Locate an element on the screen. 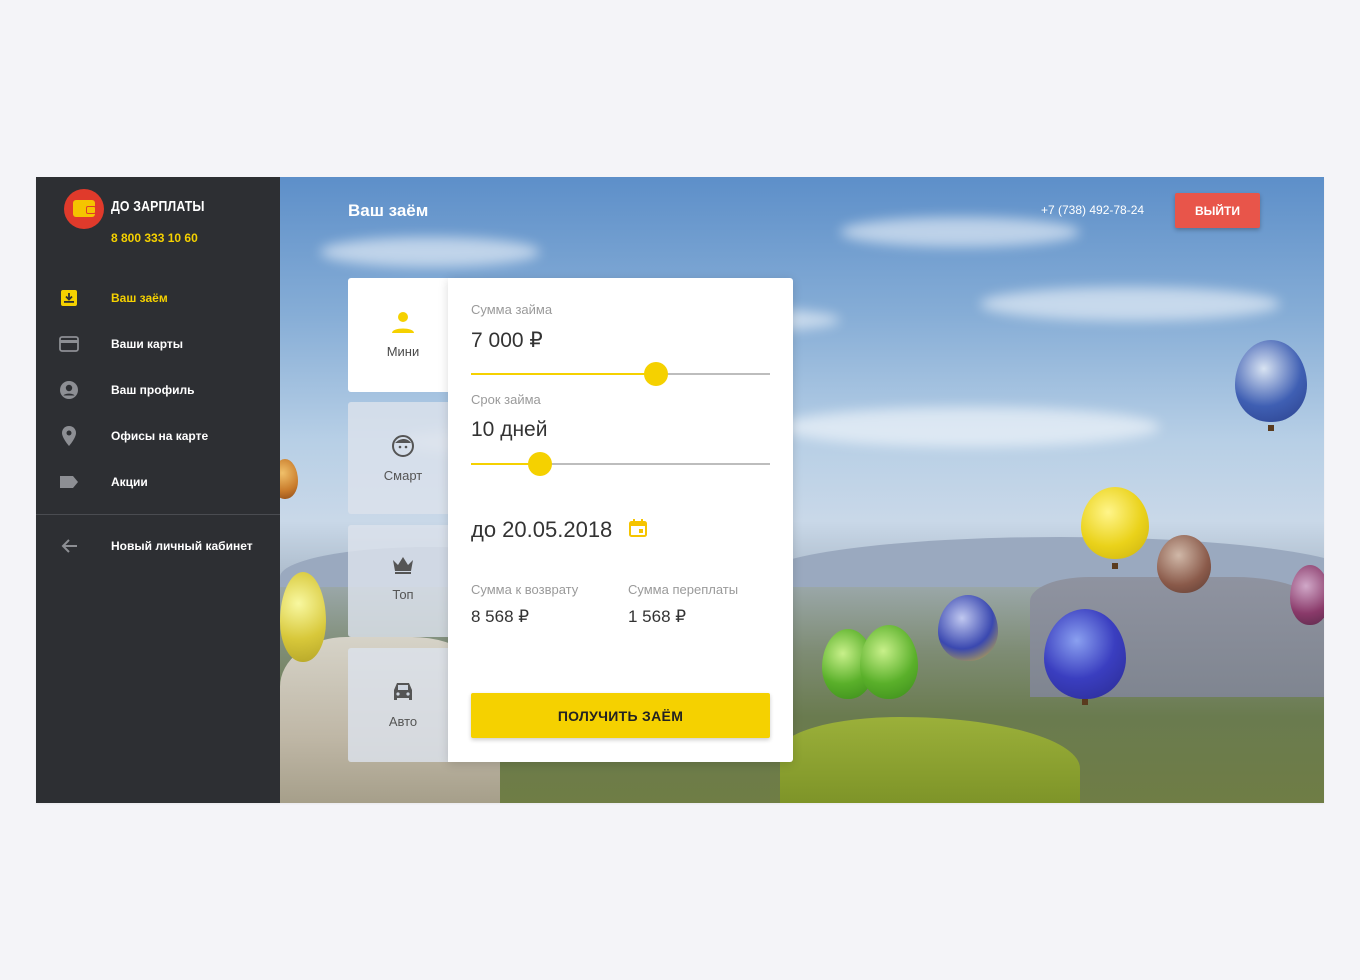 This screenshot has width=1360, height=980. tab-label: Авто is located at coordinates (403, 721).